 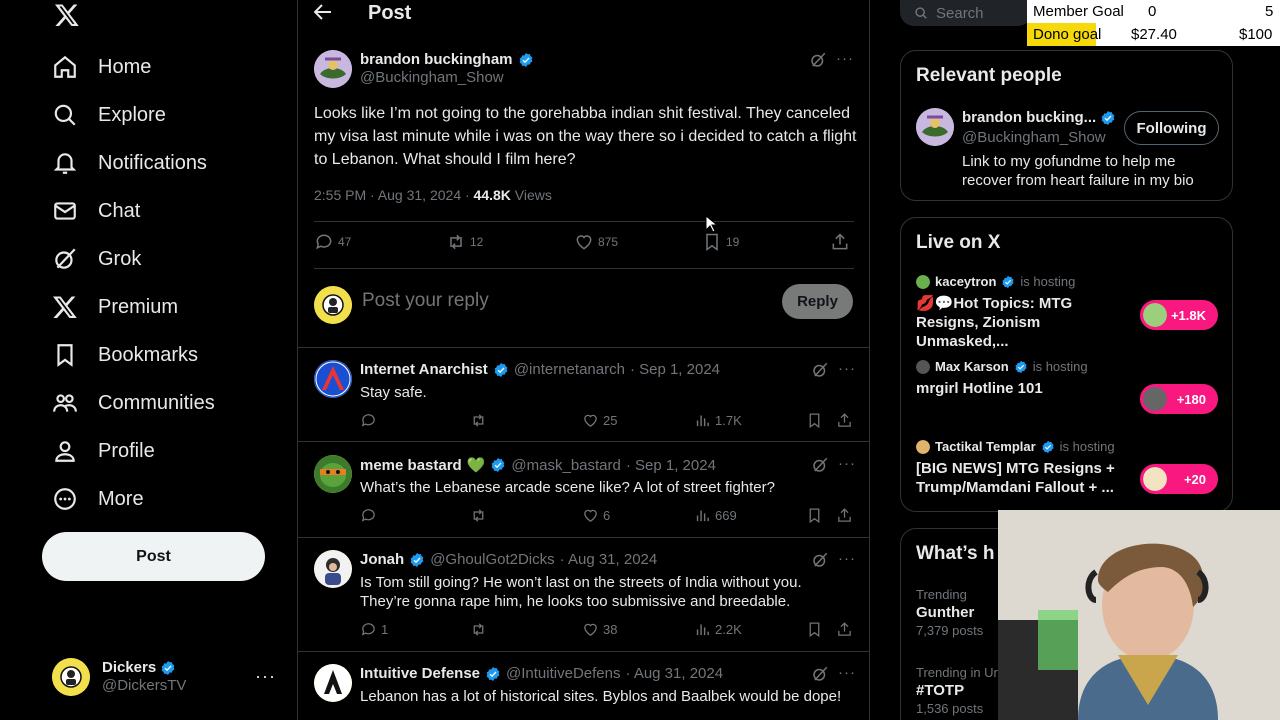 What do you see at coordinates (65, 163) in the screenshot?
I see `bell-icon` at bounding box center [65, 163].